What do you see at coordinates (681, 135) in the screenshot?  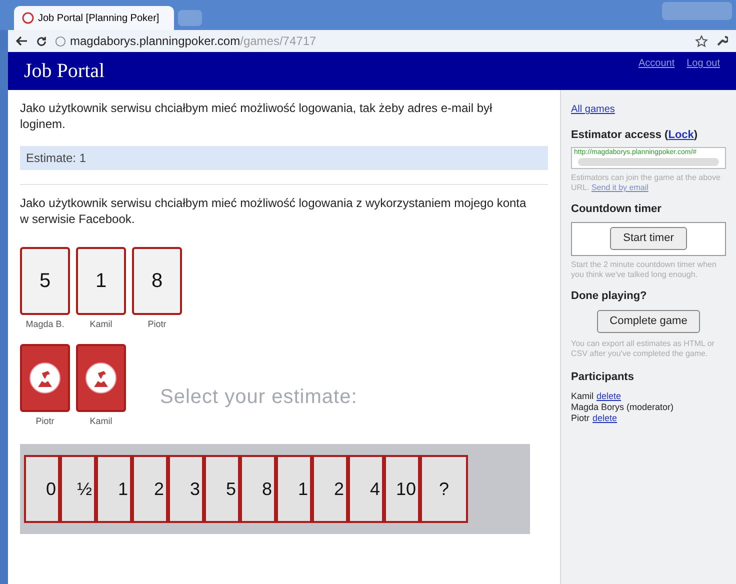 I see `lock-link: Lock` at bounding box center [681, 135].